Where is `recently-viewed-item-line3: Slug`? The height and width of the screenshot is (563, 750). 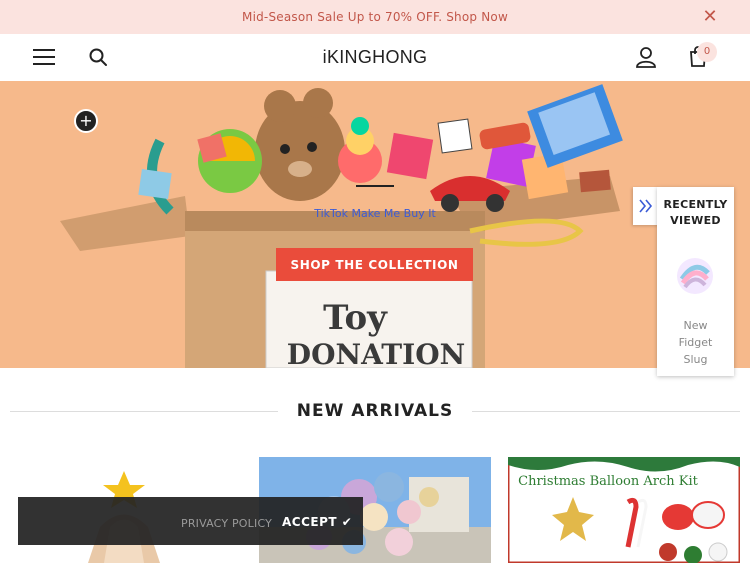
recently-viewed-item-line3: Slug is located at coordinates (695, 359).